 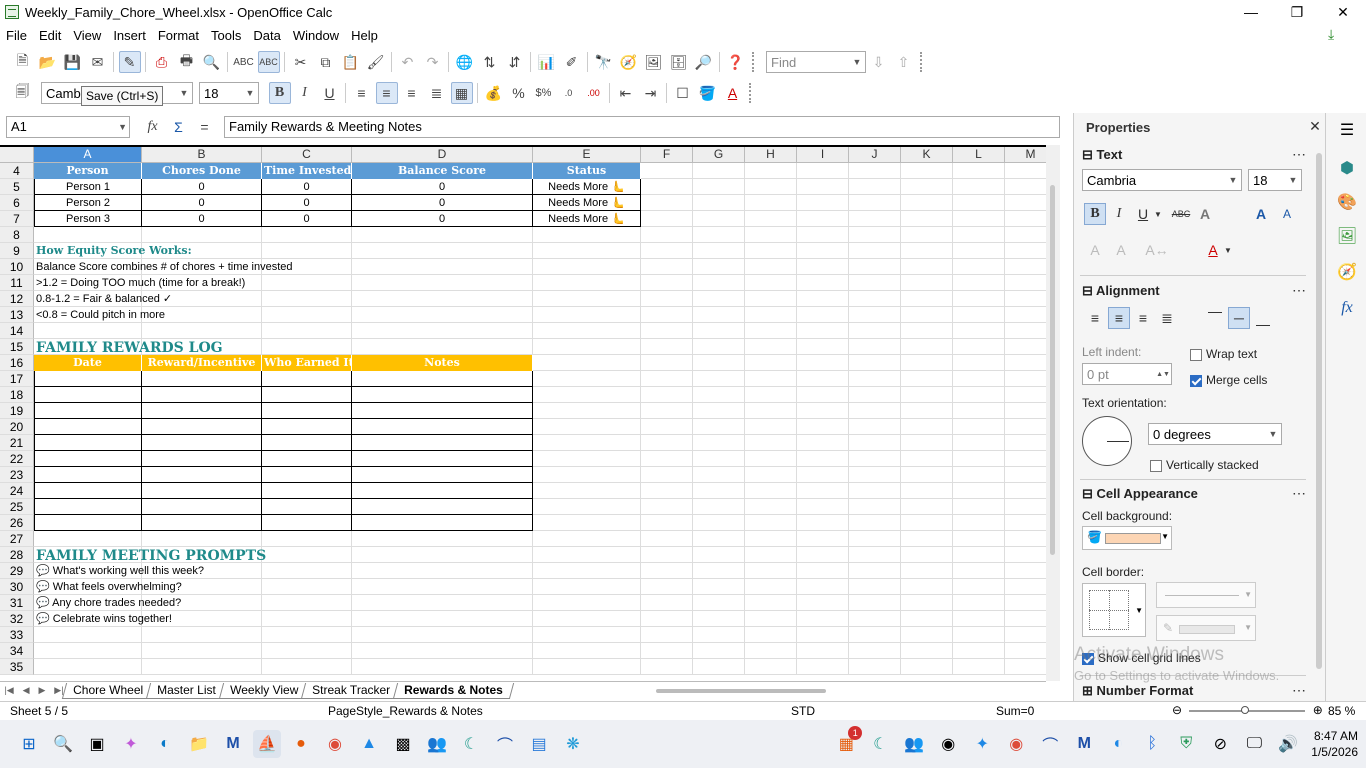 What do you see at coordinates (305, 93) in the screenshot?
I see `italic-icon: I` at bounding box center [305, 93].